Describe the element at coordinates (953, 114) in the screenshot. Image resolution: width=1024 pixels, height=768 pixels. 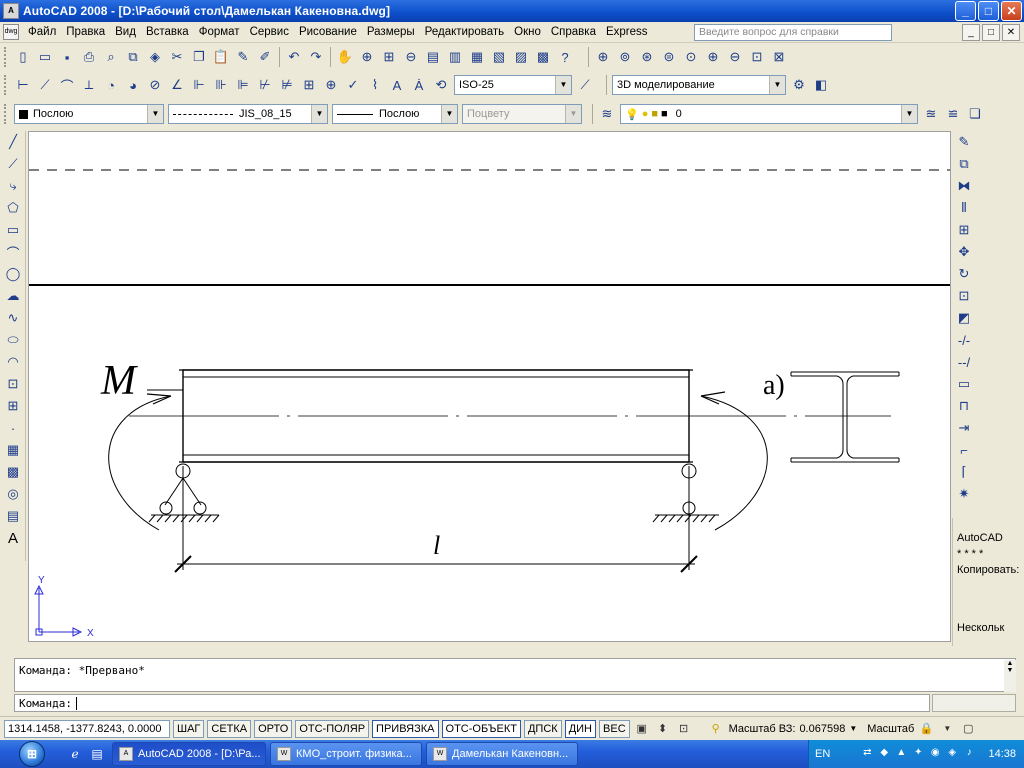
I see `layer-previous-icon: ≌` at that location.